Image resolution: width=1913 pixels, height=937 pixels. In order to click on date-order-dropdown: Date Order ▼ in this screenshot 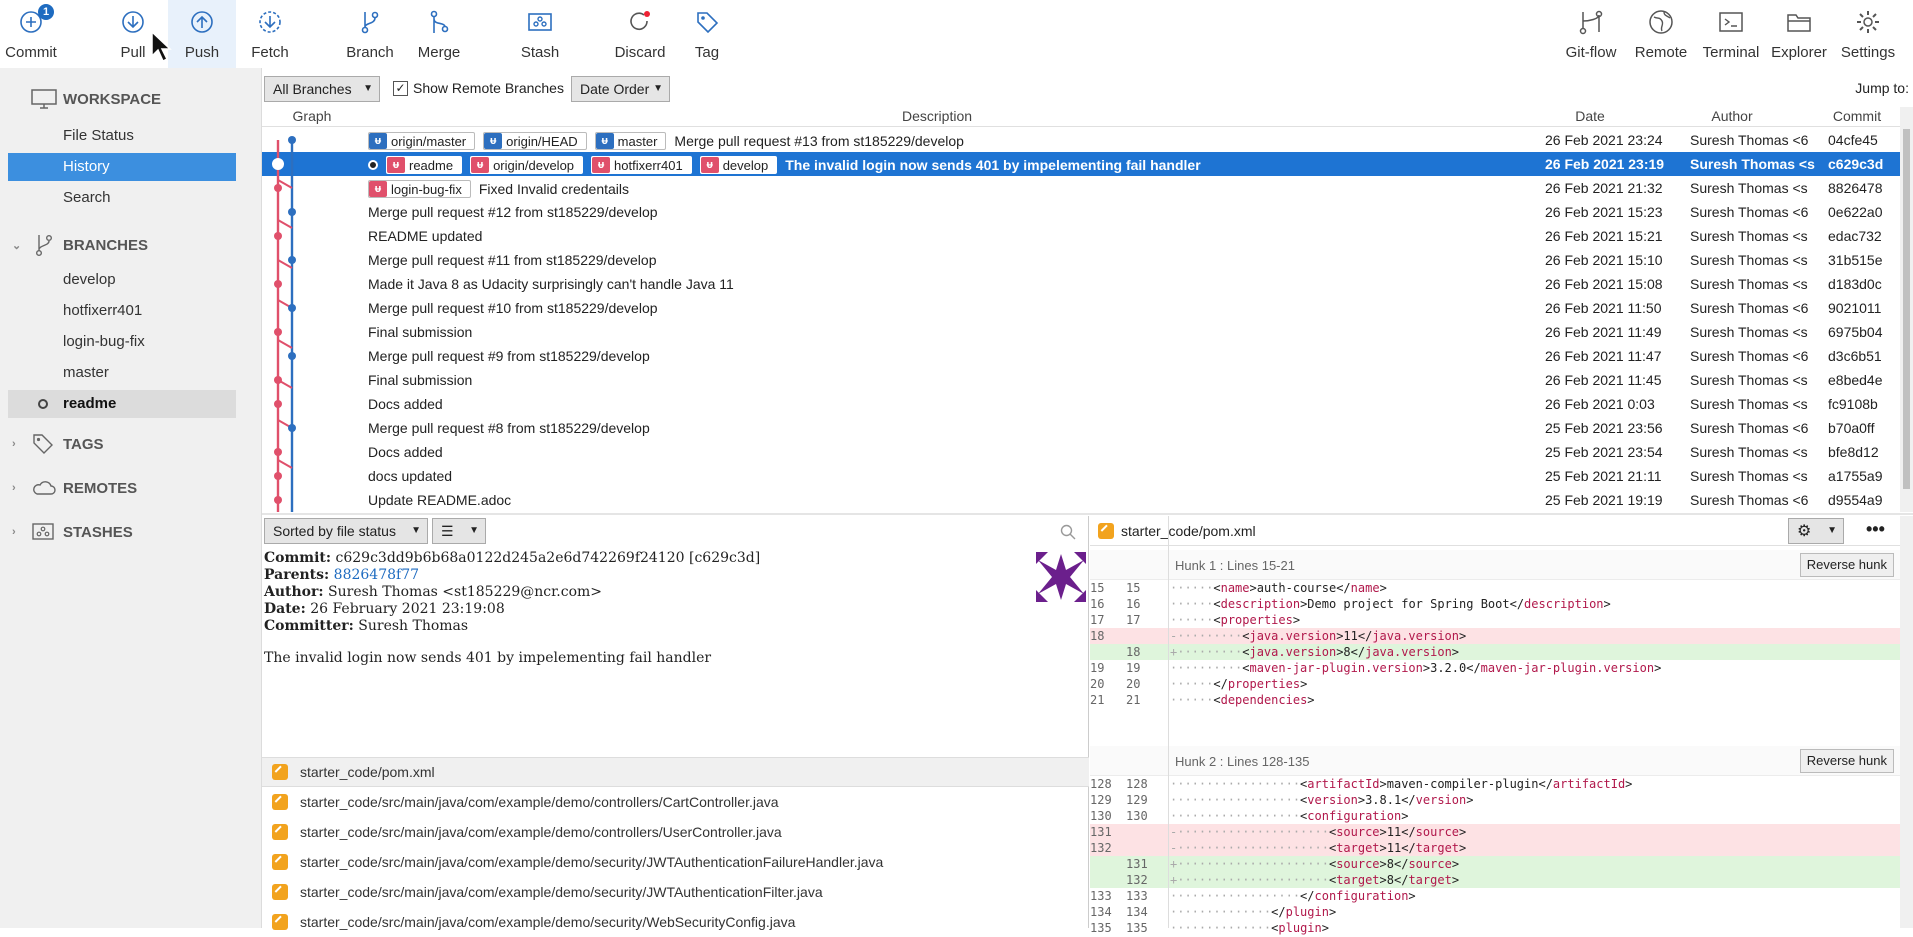, I will do `click(620, 89)`.